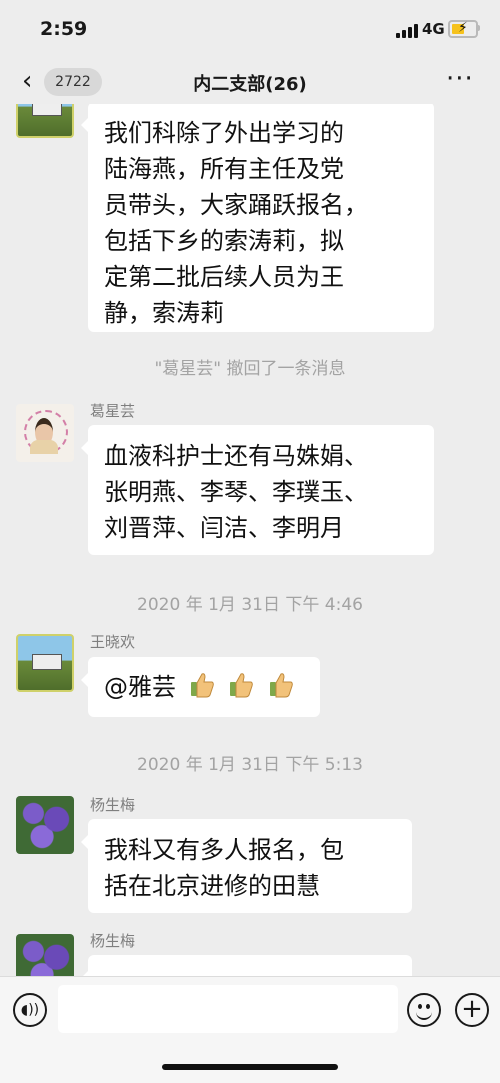  I want to click on message-bubble: 我科又有多人报名，包 括在北京进修的田慧, so click(246, 866).